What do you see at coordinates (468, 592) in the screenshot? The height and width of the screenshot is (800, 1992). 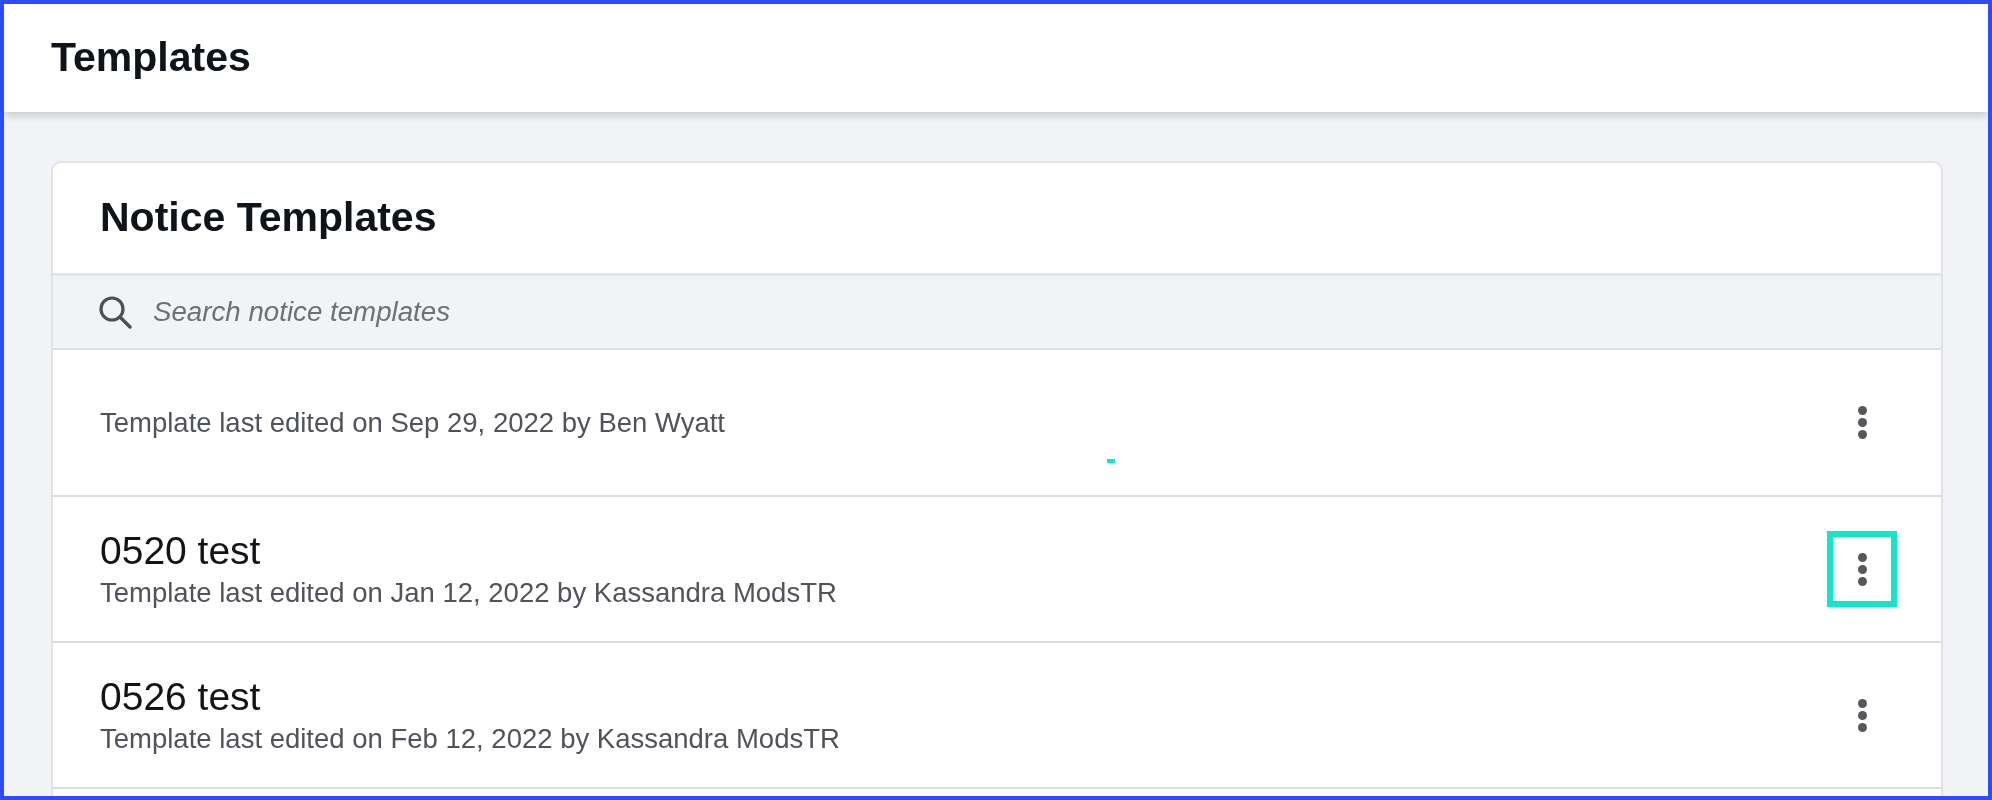 I see `edit-info-text: Template last edited on Jan 12, 2022 by Kassandra ModsTR` at bounding box center [468, 592].